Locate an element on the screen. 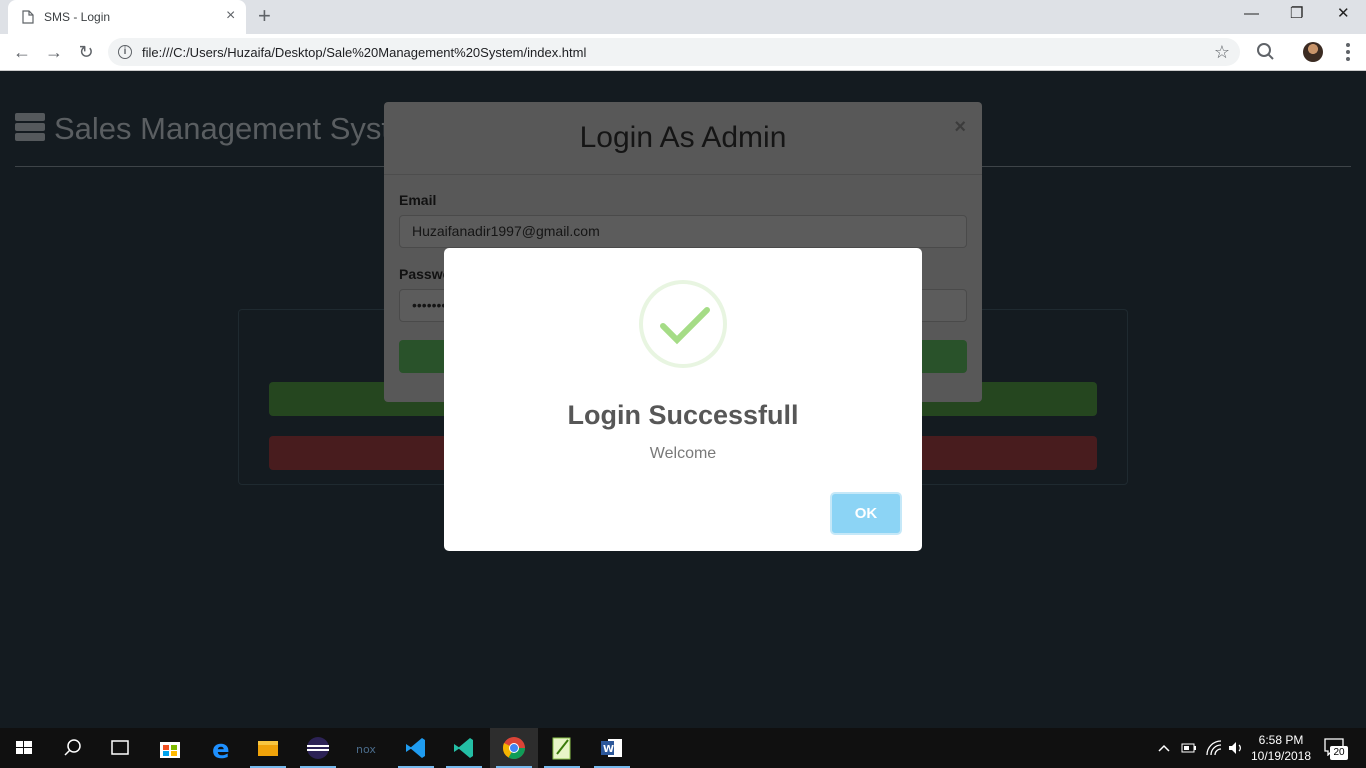 The image size is (1366, 768). success-check-icon is located at coordinates (683, 324).